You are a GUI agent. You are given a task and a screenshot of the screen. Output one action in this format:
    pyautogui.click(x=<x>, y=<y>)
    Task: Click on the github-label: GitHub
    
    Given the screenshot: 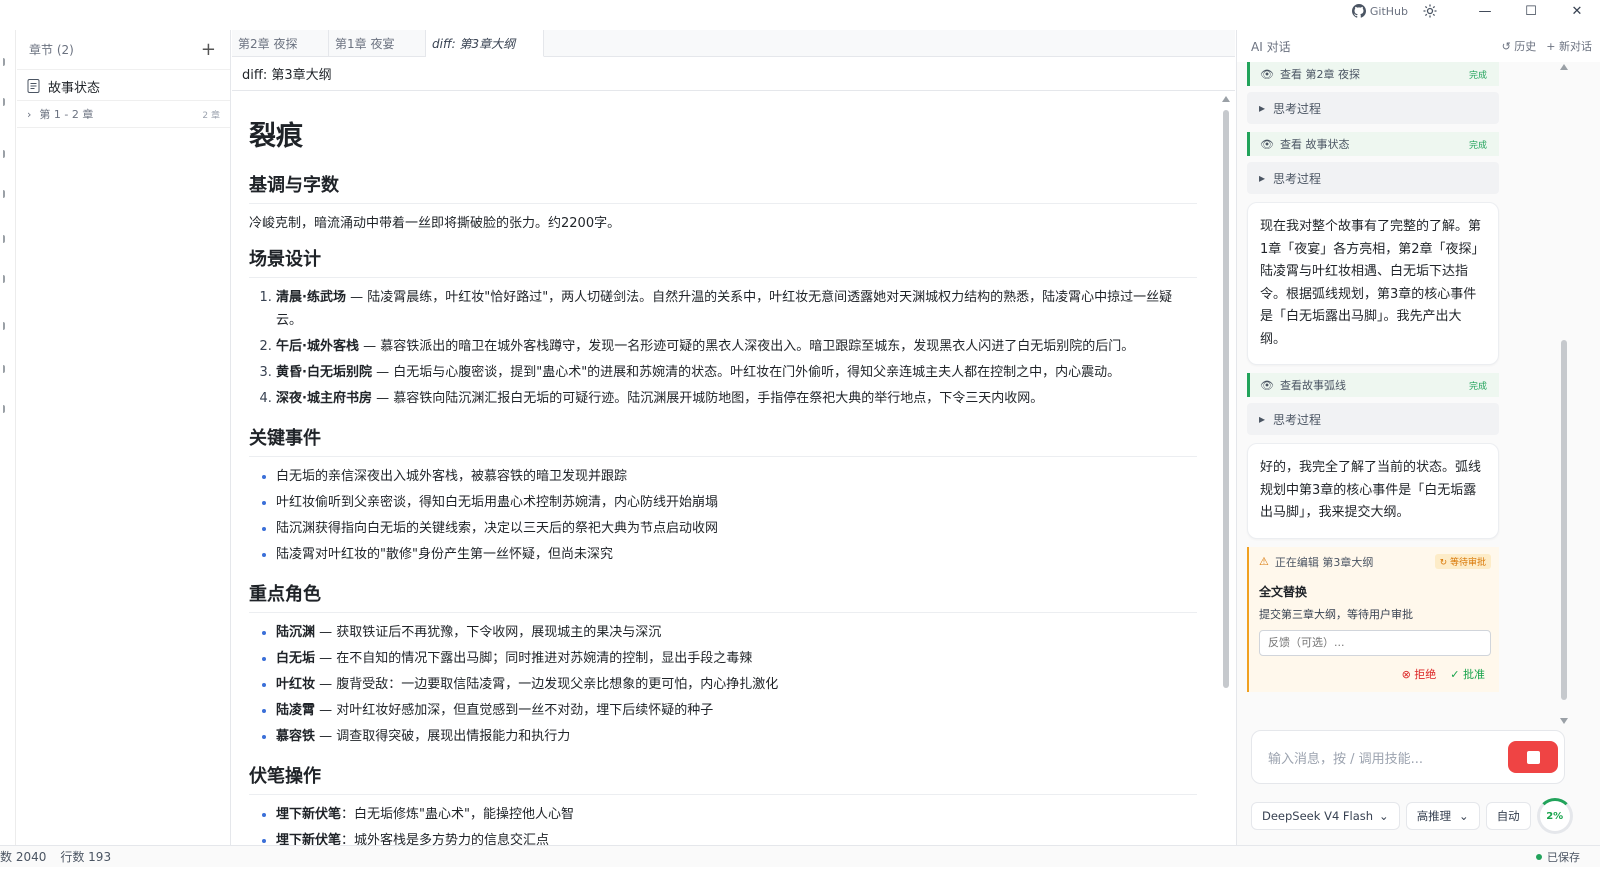 What is the action you would take?
    pyautogui.click(x=1388, y=11)
    